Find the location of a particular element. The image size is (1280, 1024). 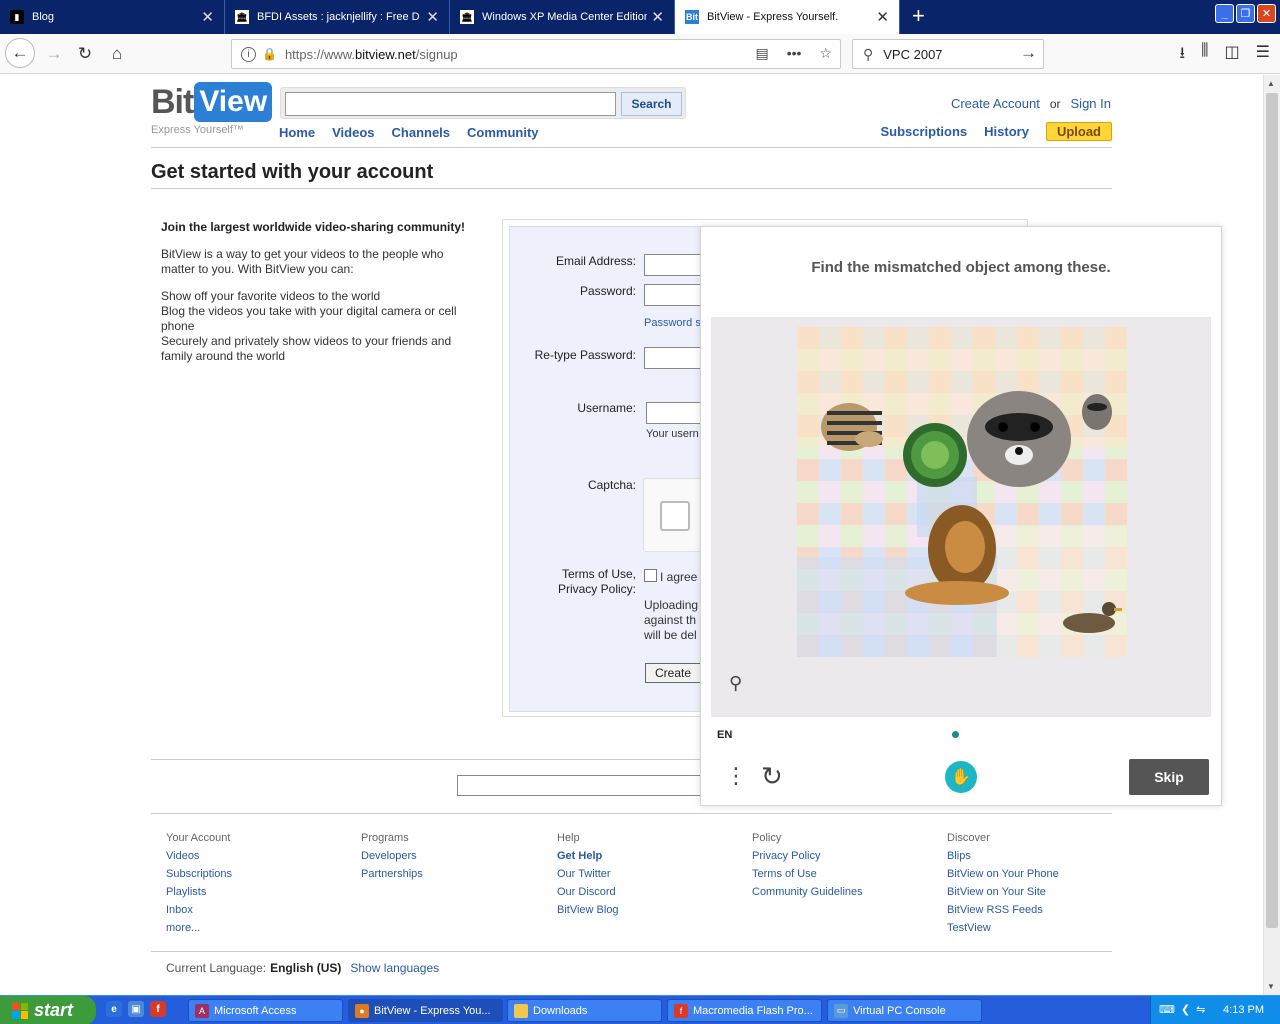

forward-arrow-icon: → is located at coordinates (54, 54).